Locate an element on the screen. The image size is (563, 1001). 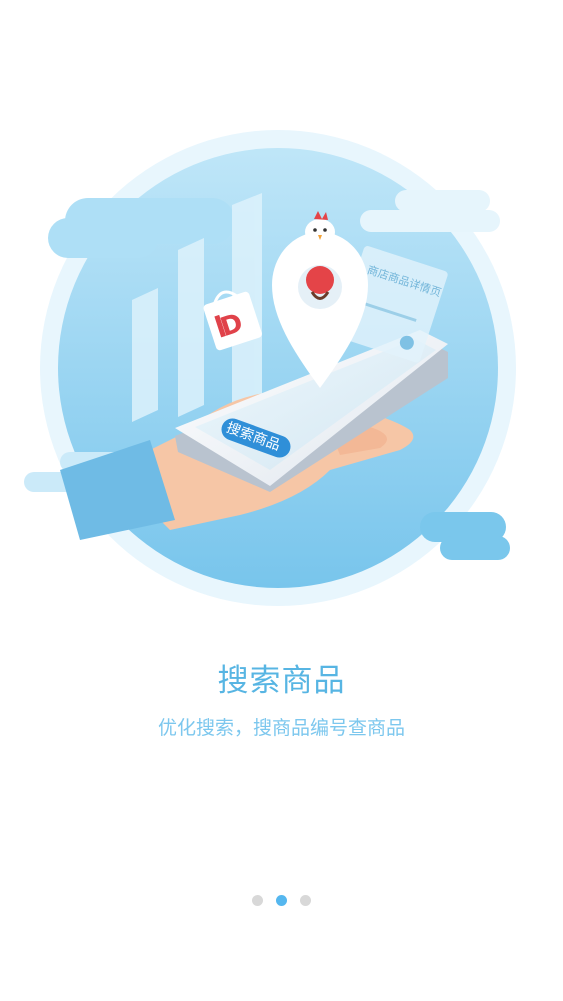
pagination-dots is located at coordinates (281, 901).